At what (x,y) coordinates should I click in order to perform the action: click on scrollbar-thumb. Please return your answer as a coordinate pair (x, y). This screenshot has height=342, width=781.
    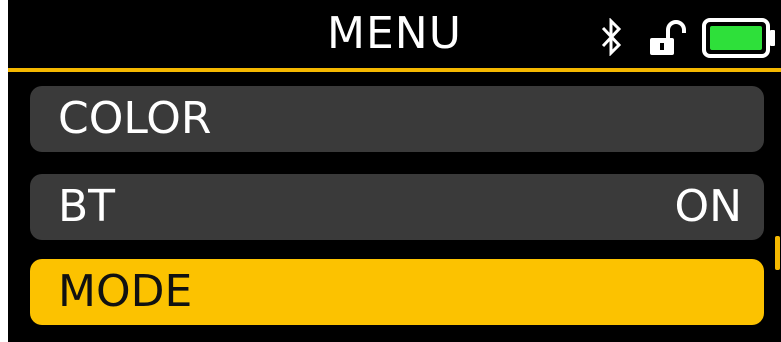
    Looking at the image, I should click on (777, 253).